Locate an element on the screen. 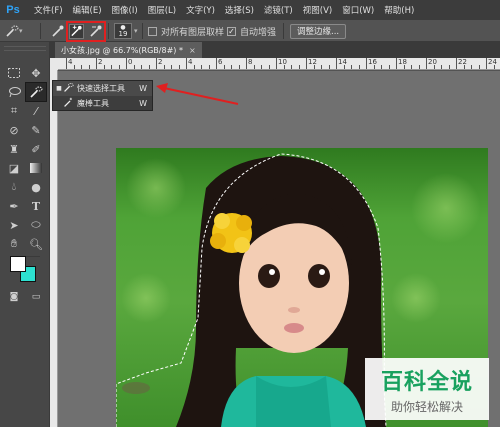  sample-all-layers-checkbox is located at coordinates (152, 31).